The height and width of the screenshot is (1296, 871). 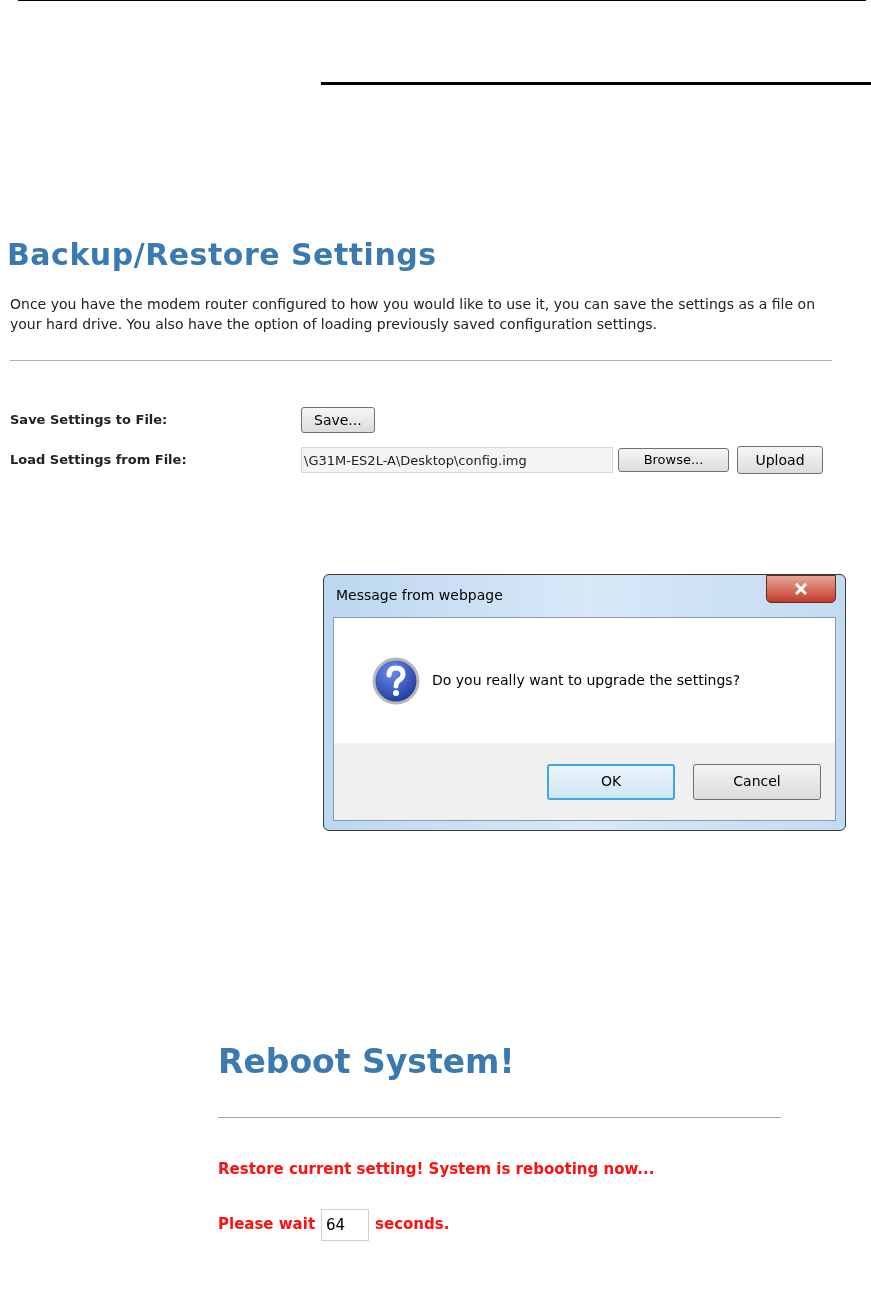 What do you see at coordinates (412, 1225) in the screenshot?
I see `wait-label: seconds.` at bounding box center [412, 1225].